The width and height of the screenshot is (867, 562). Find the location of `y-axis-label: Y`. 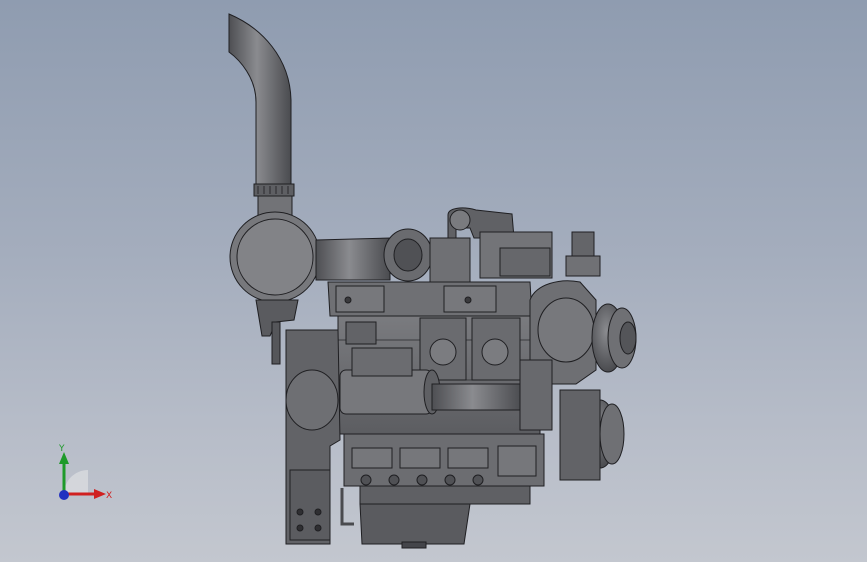

y-axis-label: Y is located at coordinates (61, 449).